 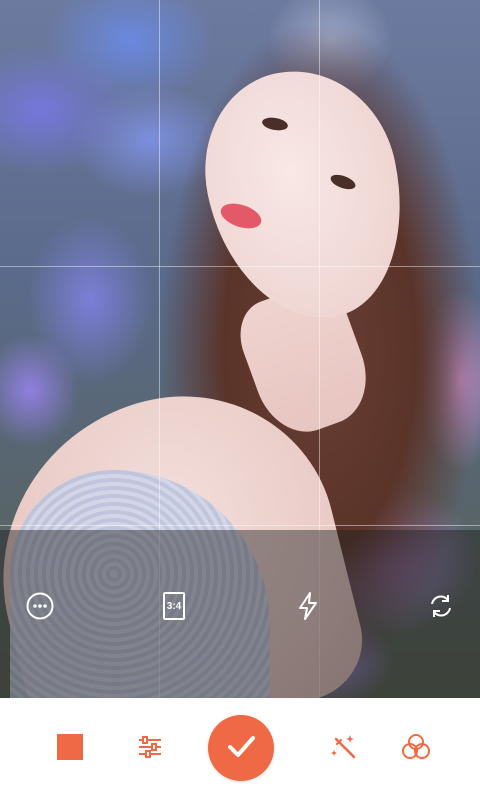 I want to click on capture-button, so click(x=241, y=748).